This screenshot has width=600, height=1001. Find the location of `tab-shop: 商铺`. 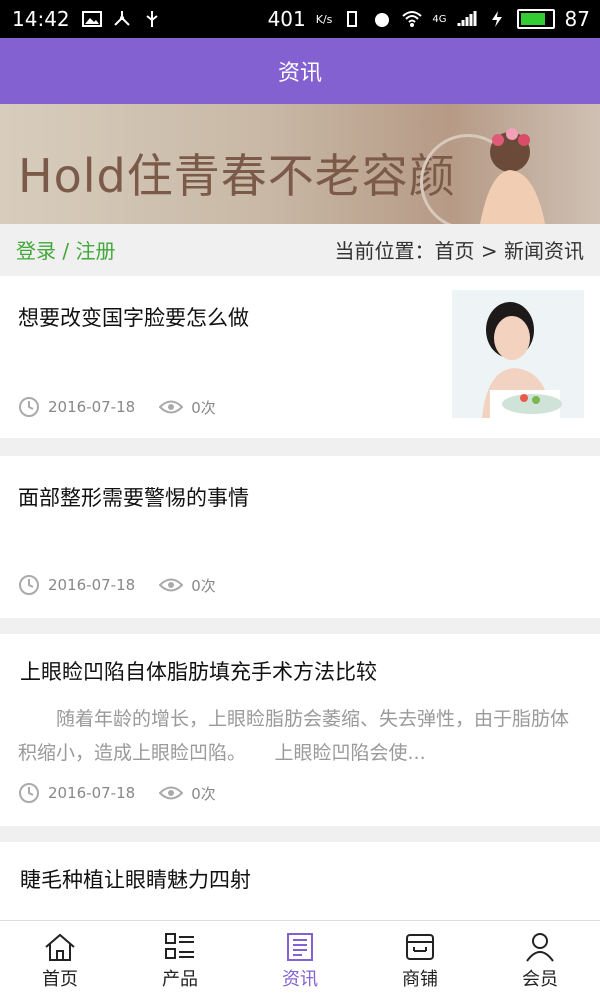

tab-shop: 商铺 is located at coordinates (420, 961).